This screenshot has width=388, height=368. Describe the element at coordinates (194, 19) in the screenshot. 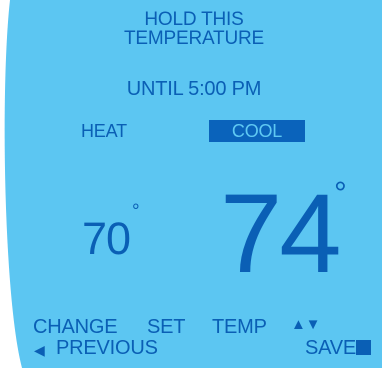

I see `hold-title-line1: HOLD THIS` at that location.